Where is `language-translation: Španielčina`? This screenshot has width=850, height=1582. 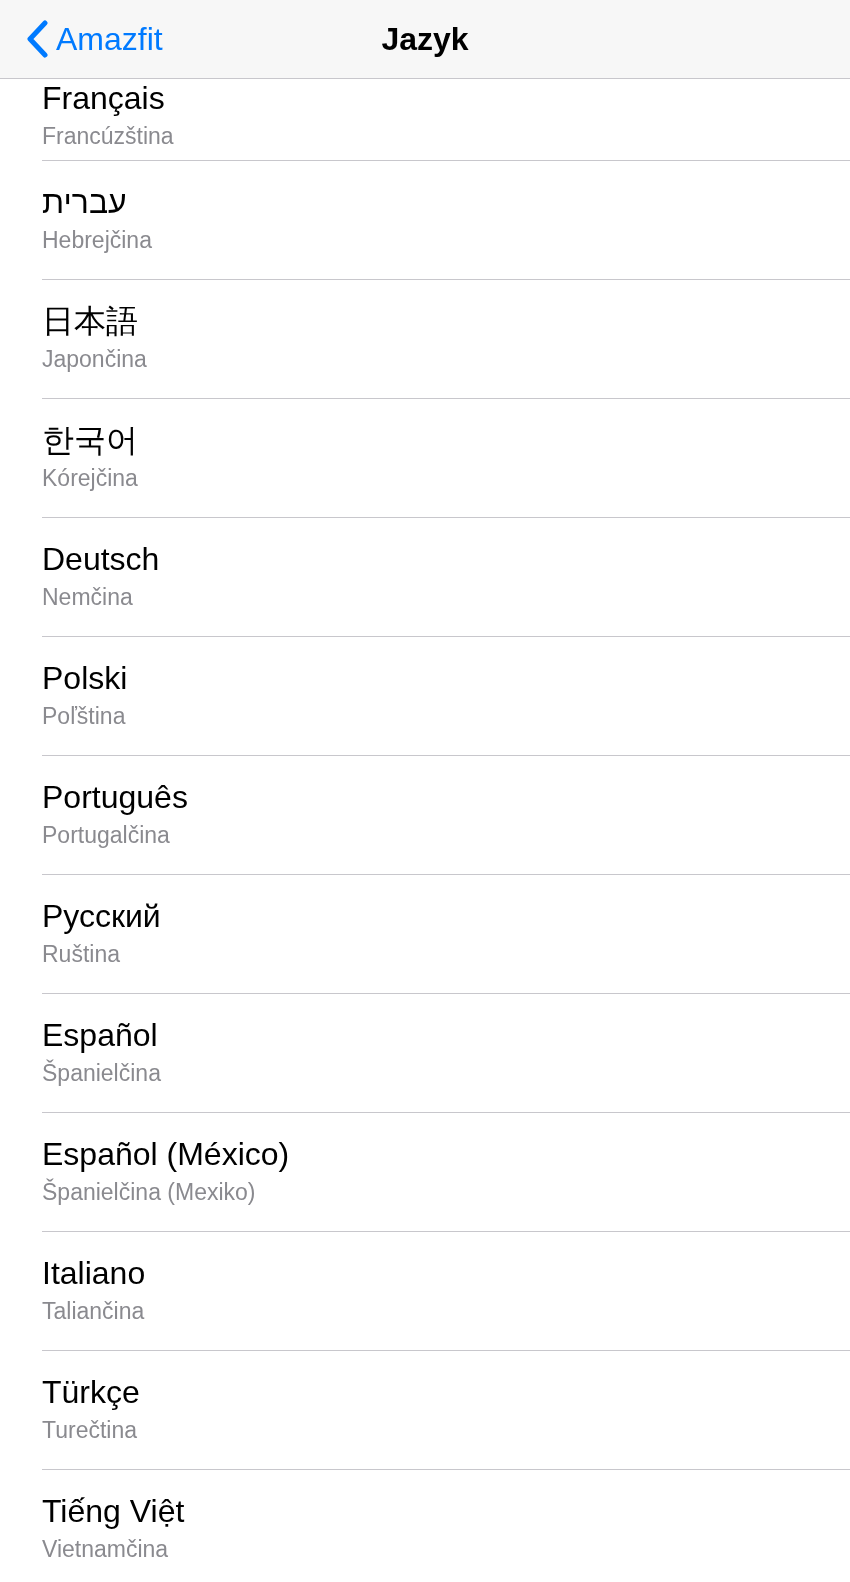 language-translation: Španielčina is located at coordinates (101, 1073).